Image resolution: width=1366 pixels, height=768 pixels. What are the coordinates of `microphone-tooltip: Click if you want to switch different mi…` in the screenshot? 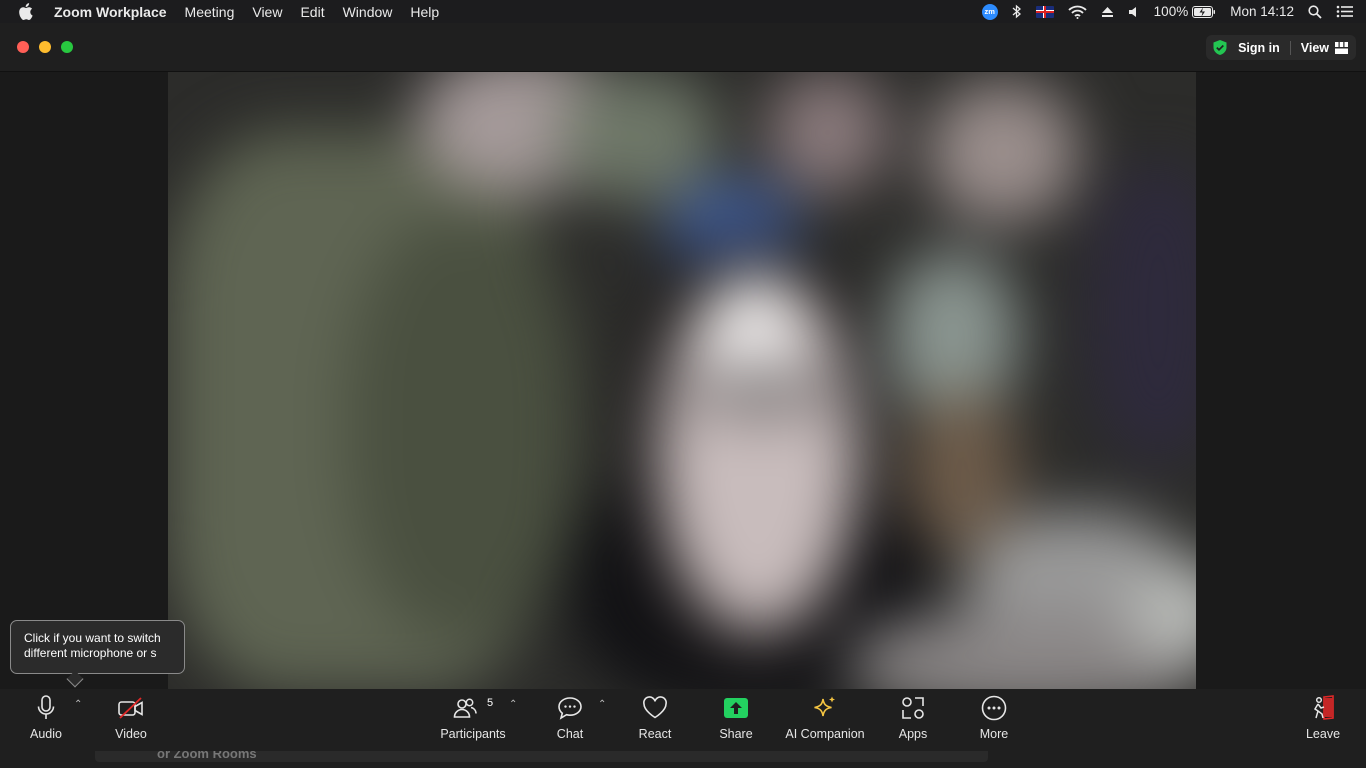 It's located at (97, 647).